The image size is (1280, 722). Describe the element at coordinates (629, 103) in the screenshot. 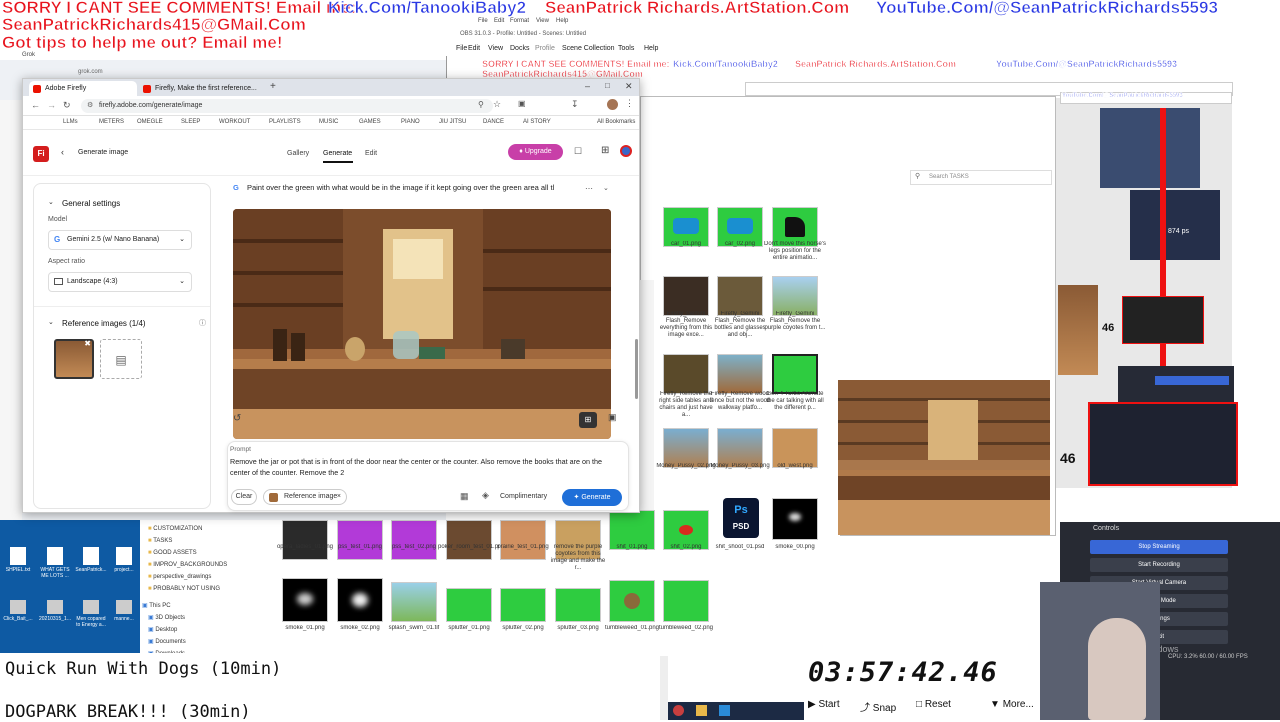

I see `menu-kebab-icon: ⋮` at that location.